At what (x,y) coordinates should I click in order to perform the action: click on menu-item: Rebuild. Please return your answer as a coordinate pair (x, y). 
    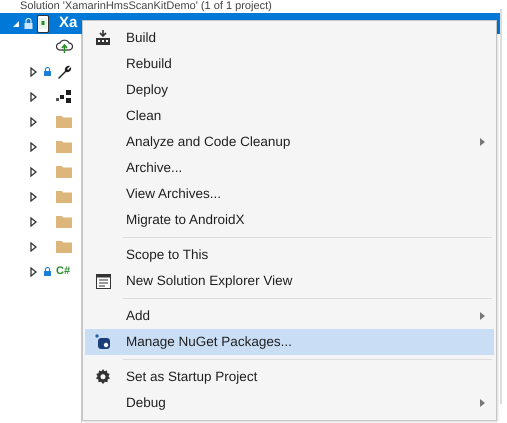
    Looking at the image, I should click on (289, 64).